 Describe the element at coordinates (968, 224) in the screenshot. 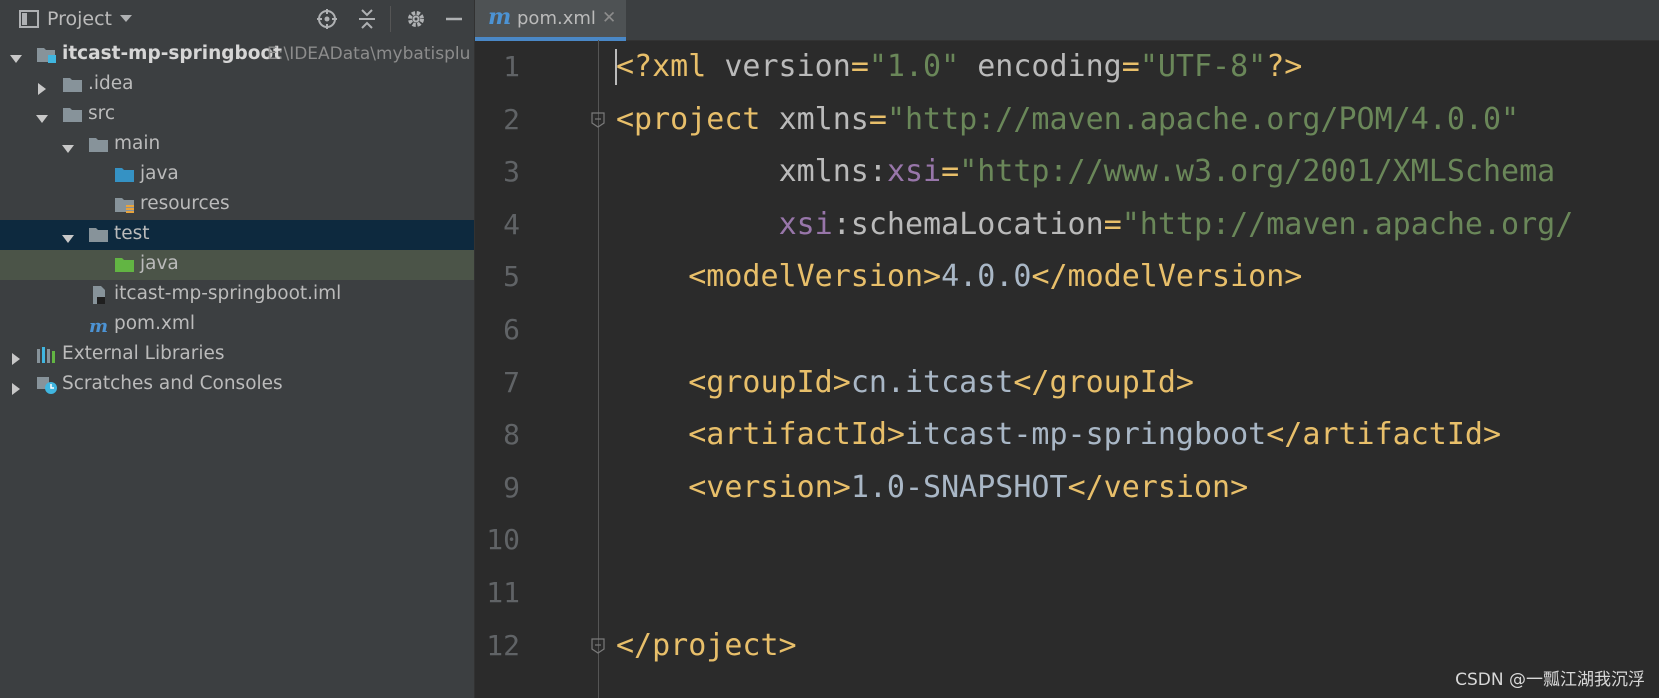

I see `code-token: :schemaLocation` at that location.